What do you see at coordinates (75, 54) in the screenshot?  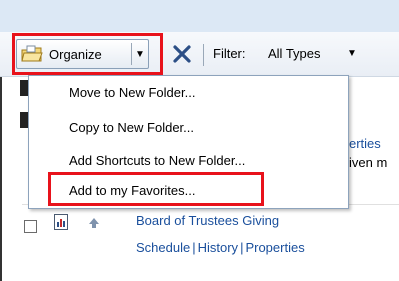 I see `organize-label: Organize` at bounding box center [75, 54].